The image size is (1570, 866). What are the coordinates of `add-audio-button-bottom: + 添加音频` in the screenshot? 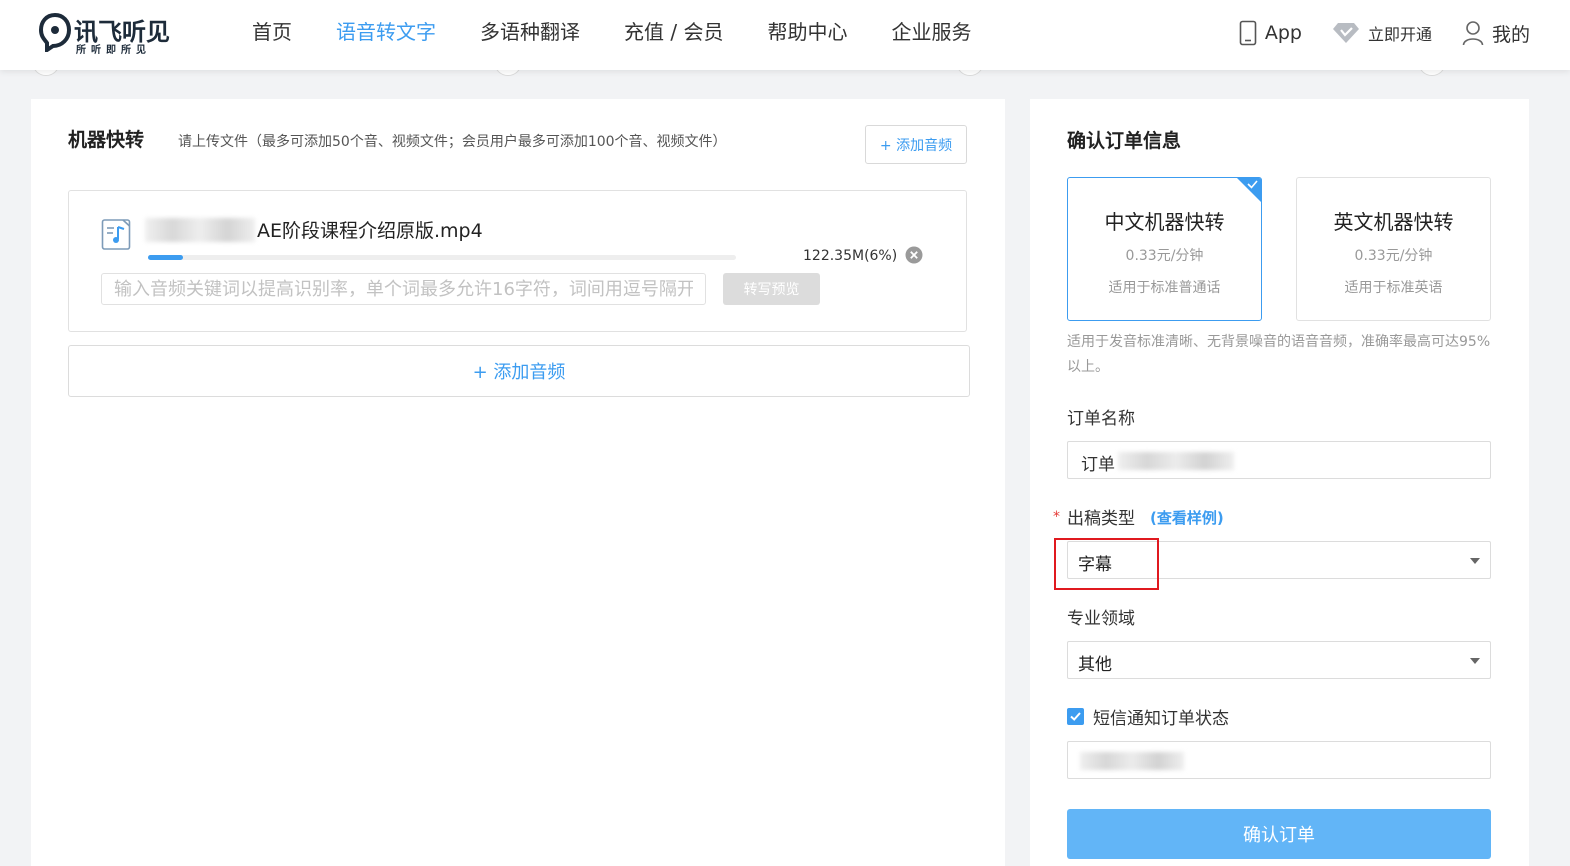 It's located at (519, 371).